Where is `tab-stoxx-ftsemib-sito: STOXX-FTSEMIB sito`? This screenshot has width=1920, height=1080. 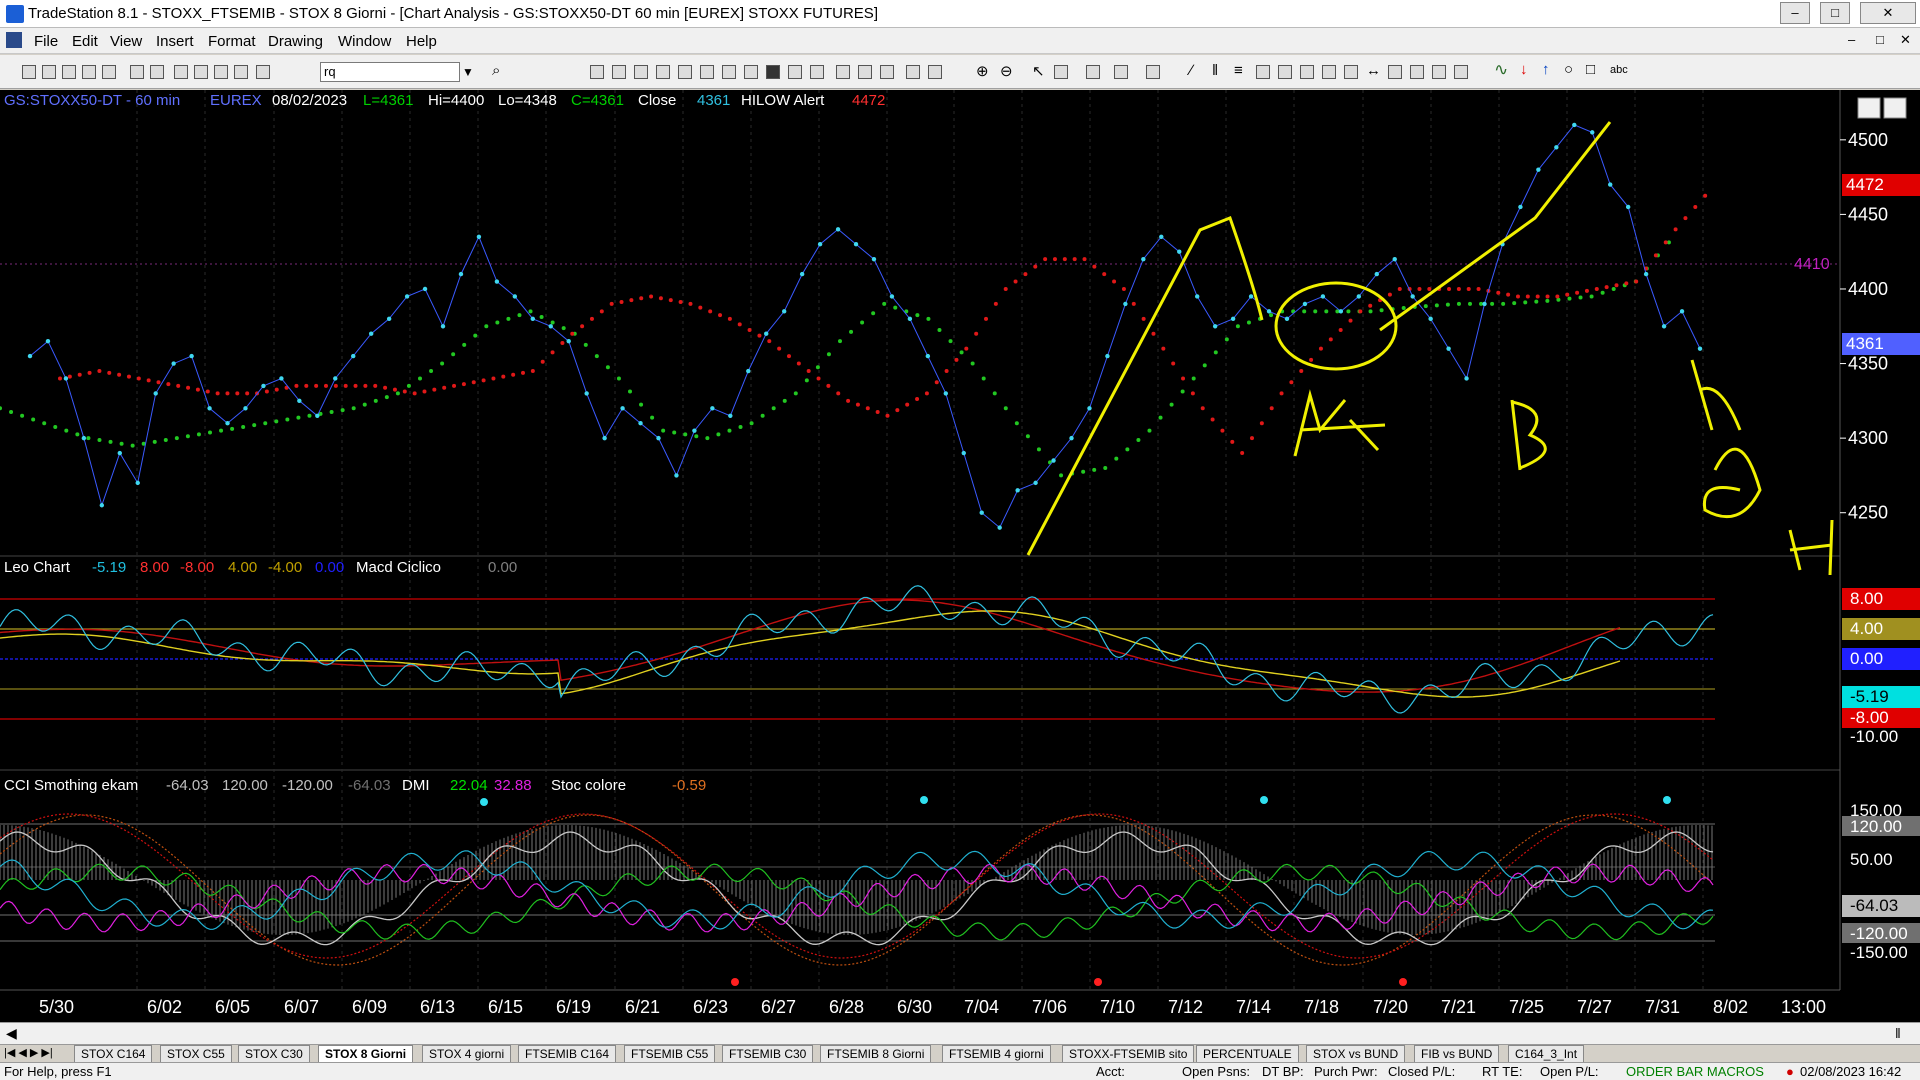 tab-stoxx-ftsemib-sito: STOXX-FTSEMIB sito is located at coordinates (1128, 1054).